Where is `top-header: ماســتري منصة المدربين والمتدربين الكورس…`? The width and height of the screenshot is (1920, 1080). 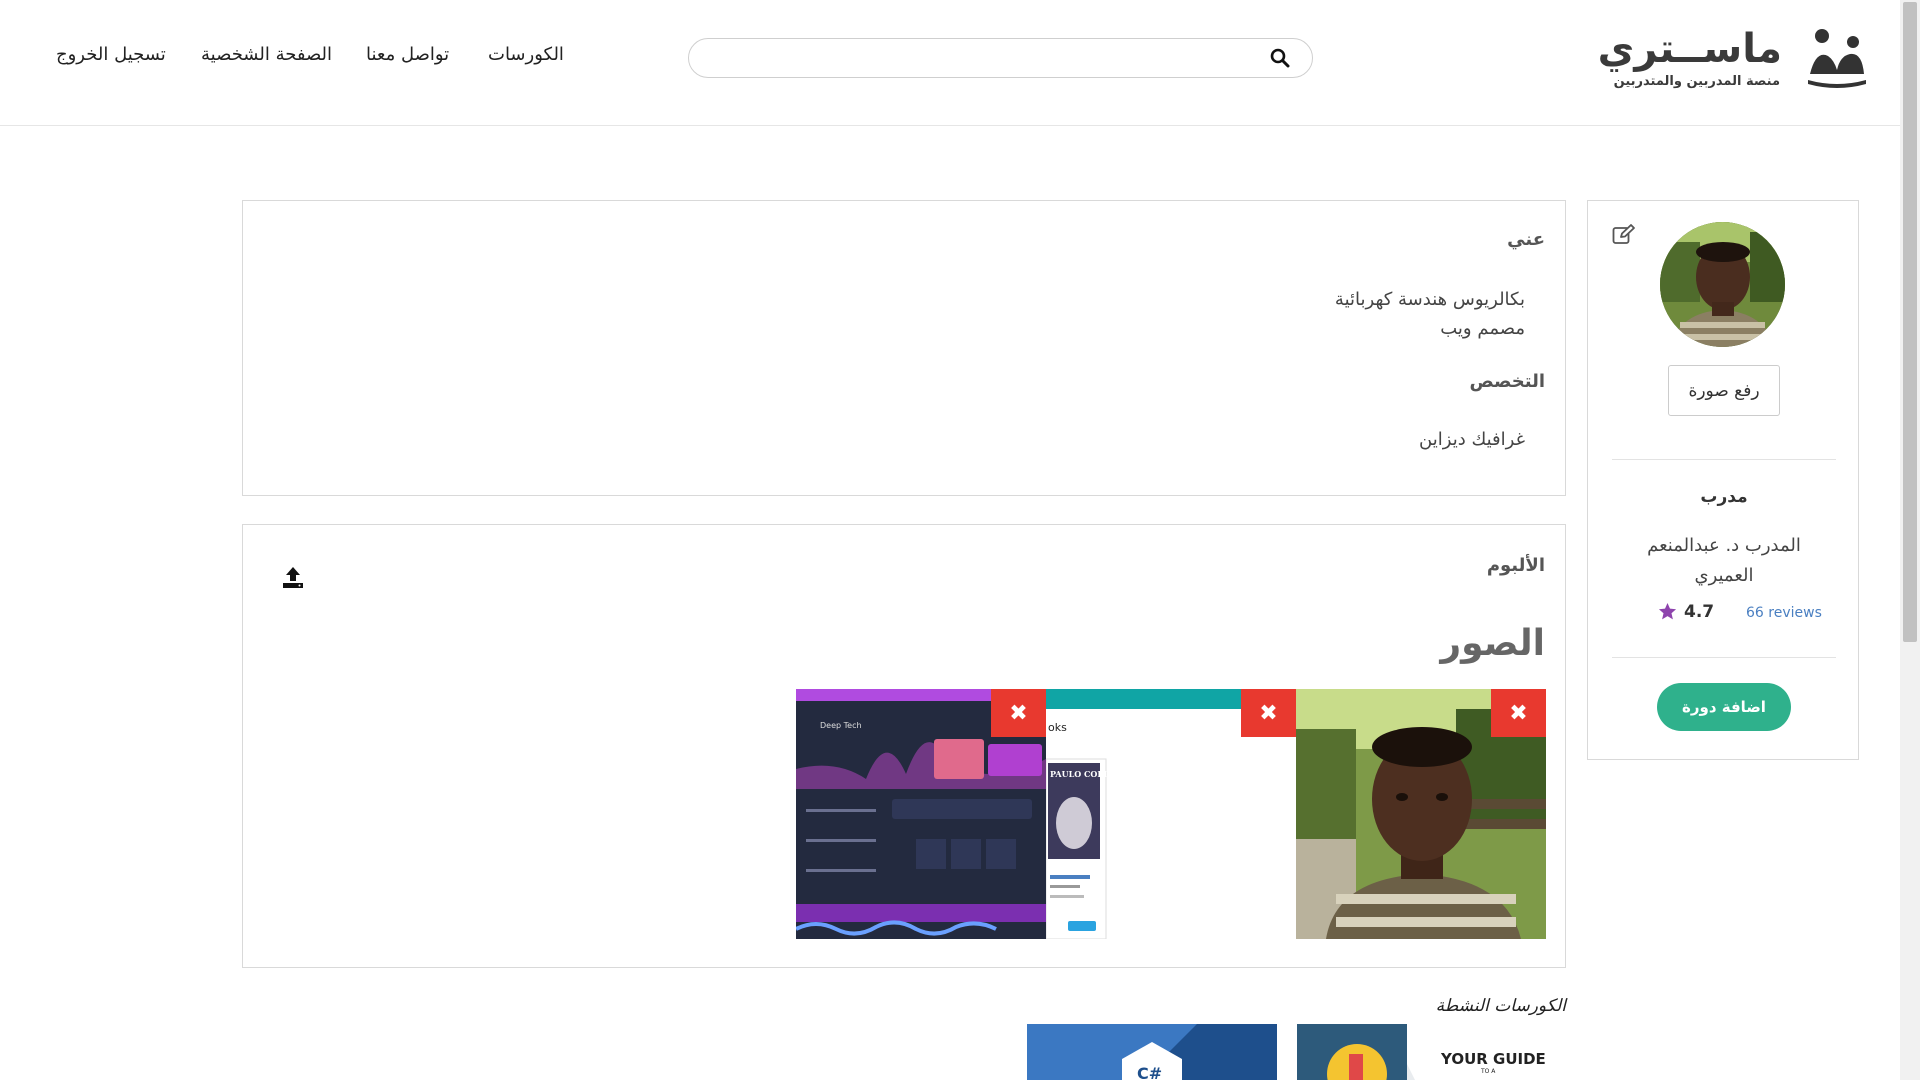
top-header: ماســتري منصة المدربين والمتدربين الكورس… is located at coordinates (950, 63).